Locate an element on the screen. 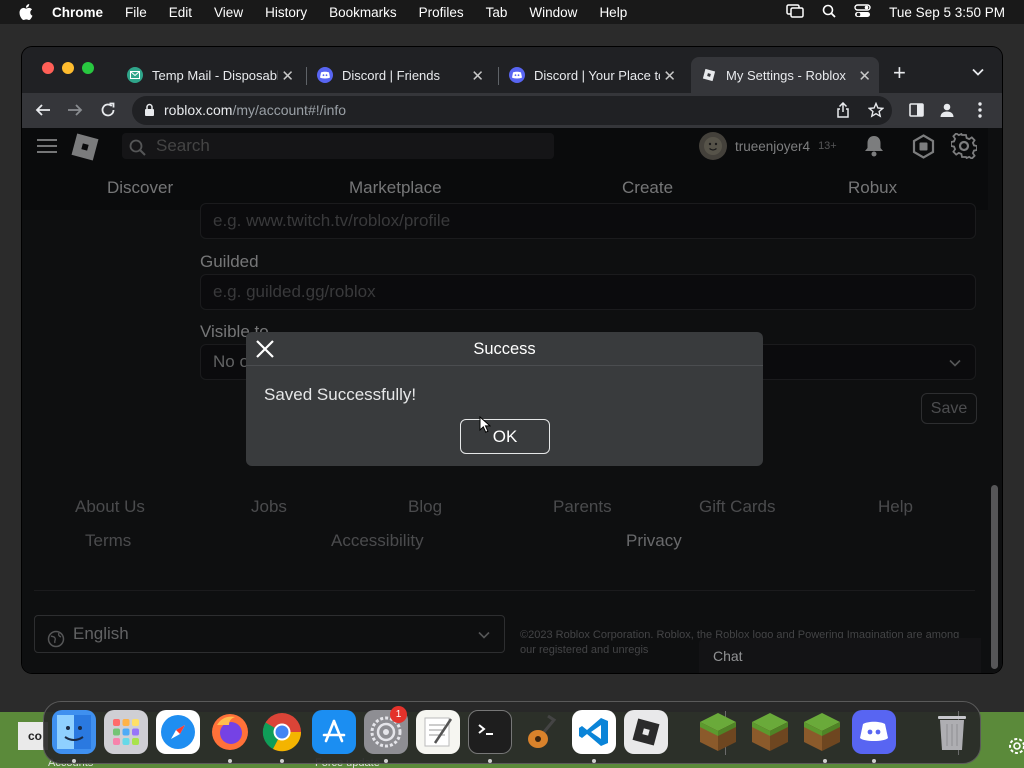  menubar-clock: Tue Sep 5 3:50 PM is located at coordinates (947, 12).